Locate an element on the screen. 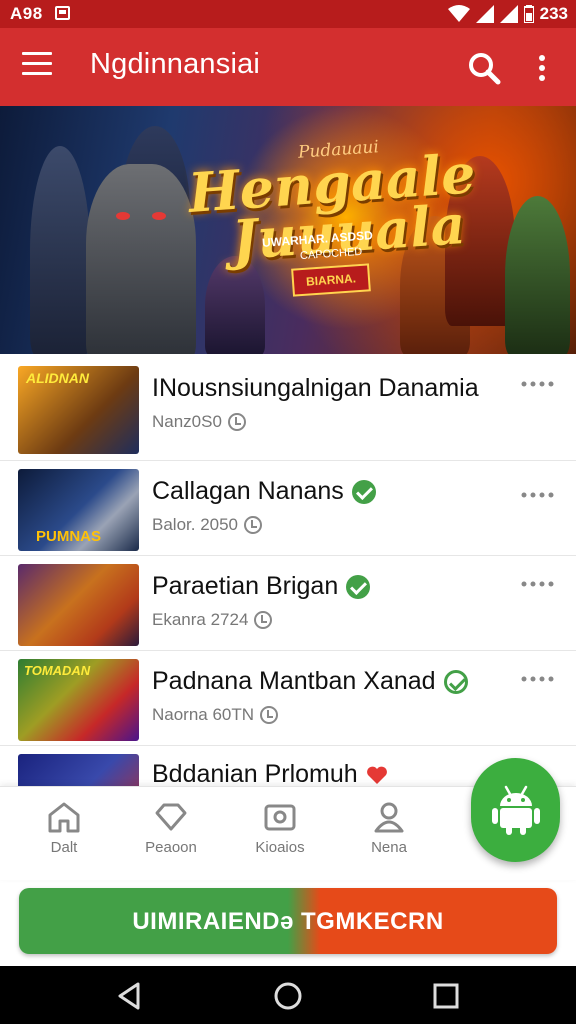 The height and width of the screenshot is (1024, 576). home-icon is located at coordinates (64, 817).